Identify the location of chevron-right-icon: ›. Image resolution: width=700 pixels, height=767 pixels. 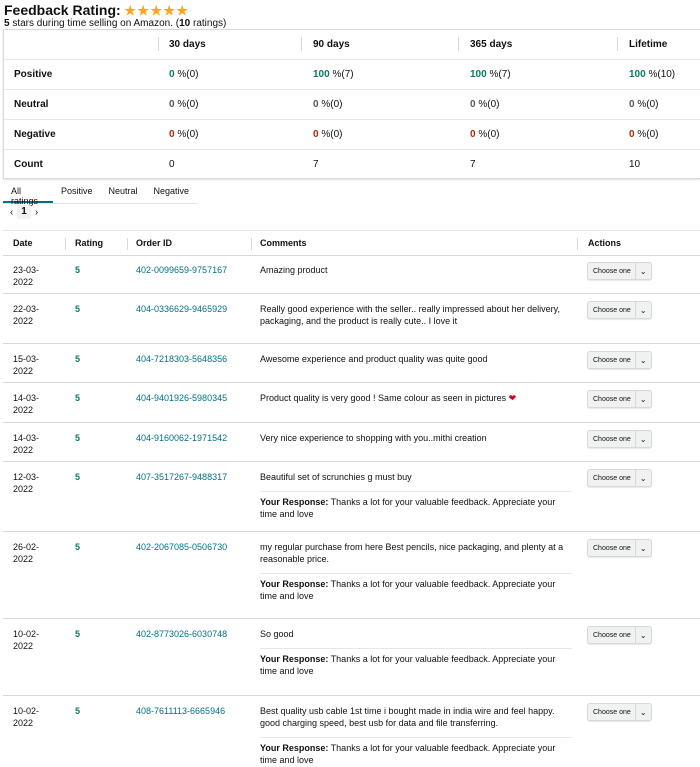
(36, 212).